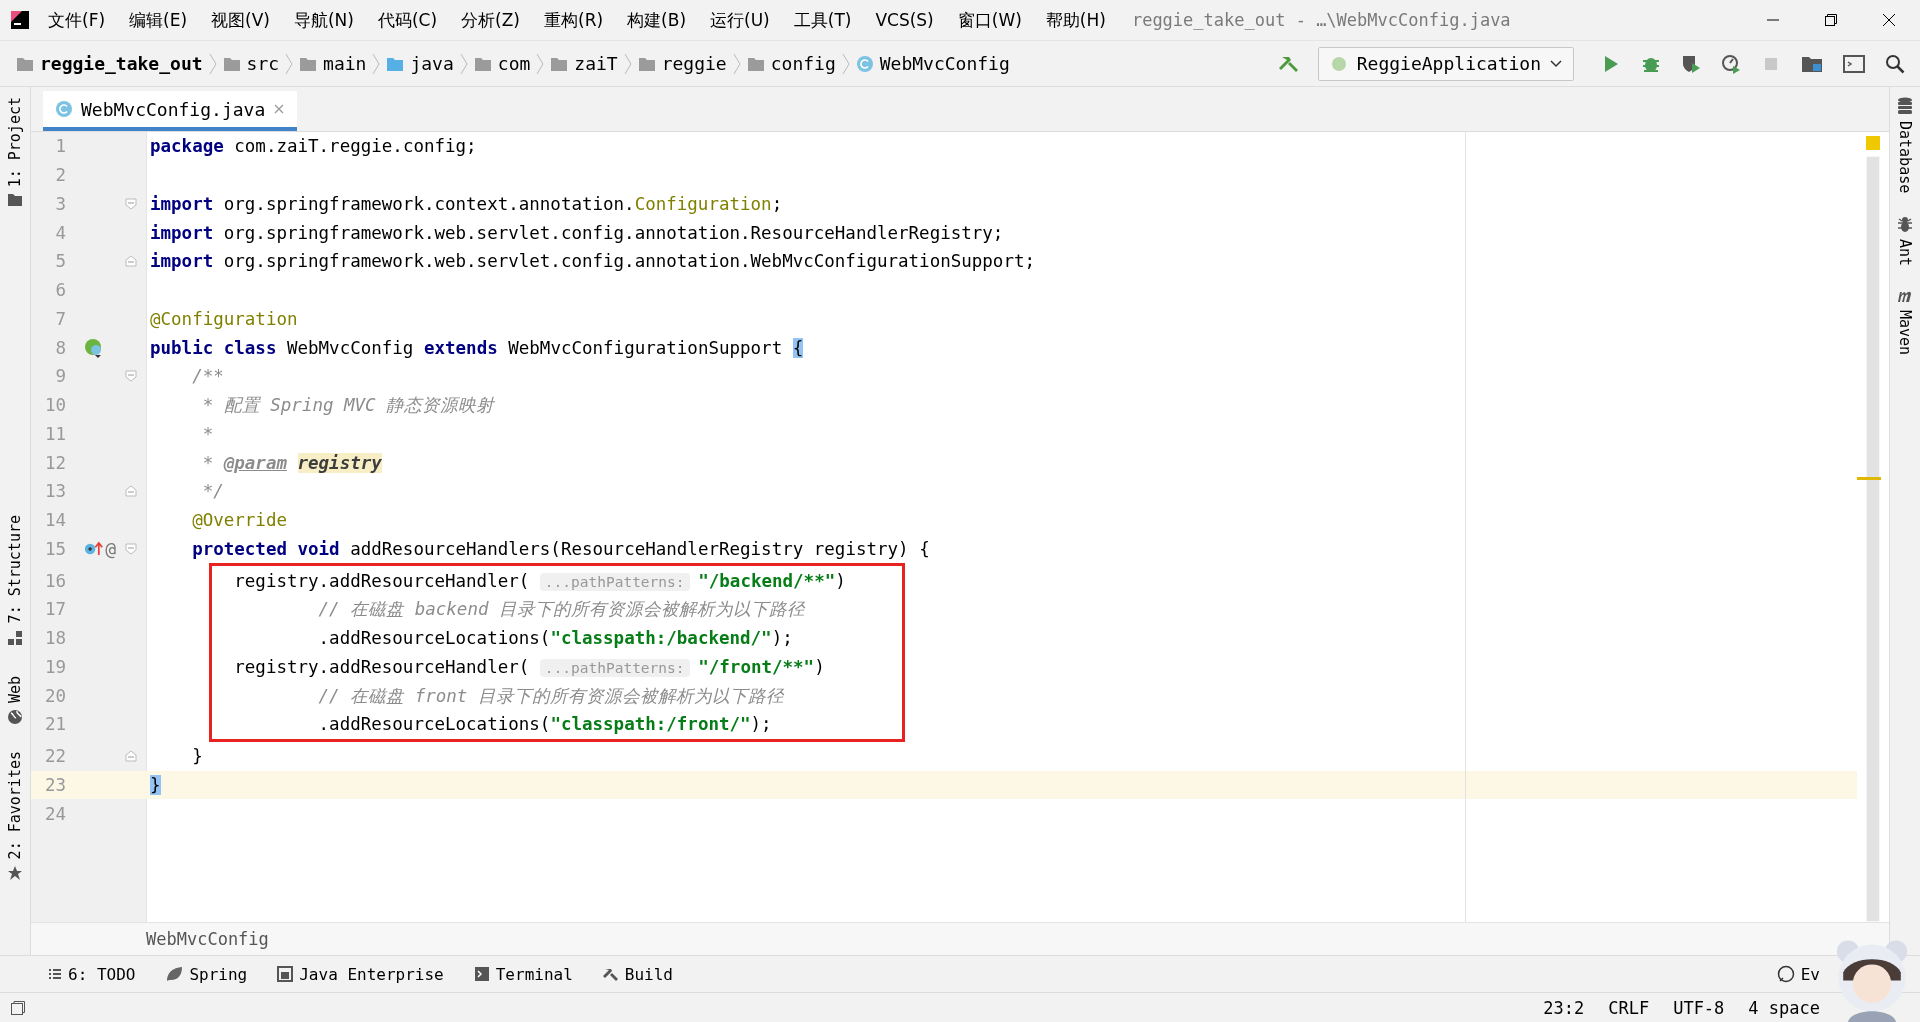 The image size is (1920, 1022). What do you see at coordinates (1699, 1007) in the screenshot?
I see `status-item: UTF-8` at bounding box center [1699, 1007].